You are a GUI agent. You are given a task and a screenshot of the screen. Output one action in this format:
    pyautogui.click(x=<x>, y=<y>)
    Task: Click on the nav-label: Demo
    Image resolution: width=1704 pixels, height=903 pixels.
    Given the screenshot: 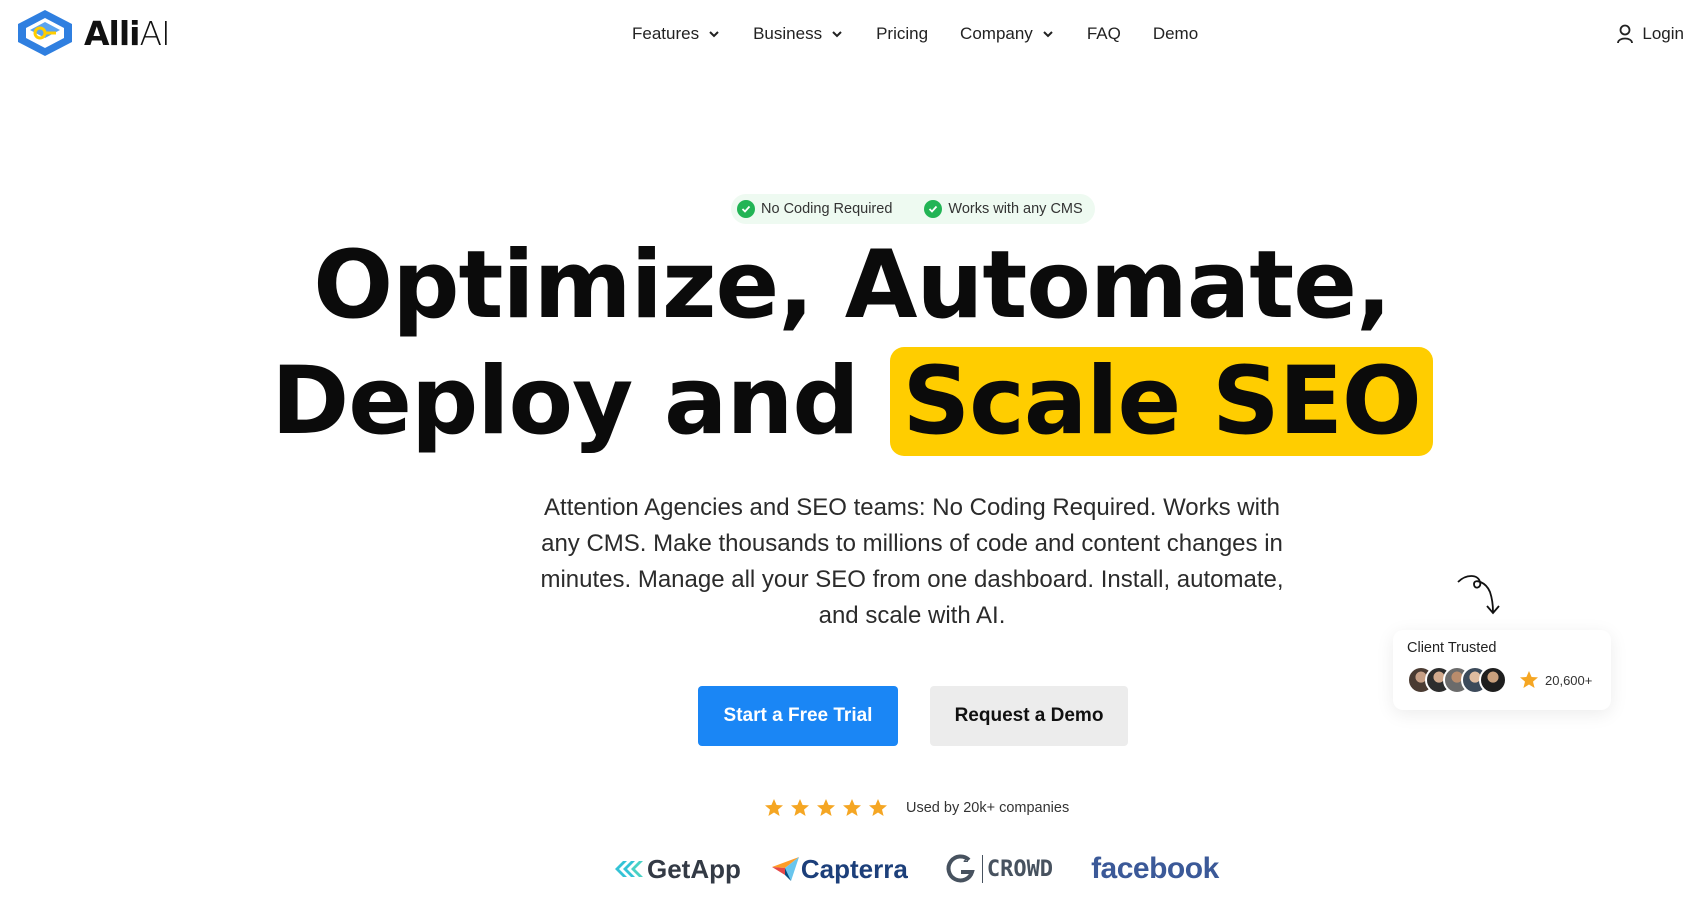 What is the action you would take?
    pyautogui.click(x=1175, y=33)
    